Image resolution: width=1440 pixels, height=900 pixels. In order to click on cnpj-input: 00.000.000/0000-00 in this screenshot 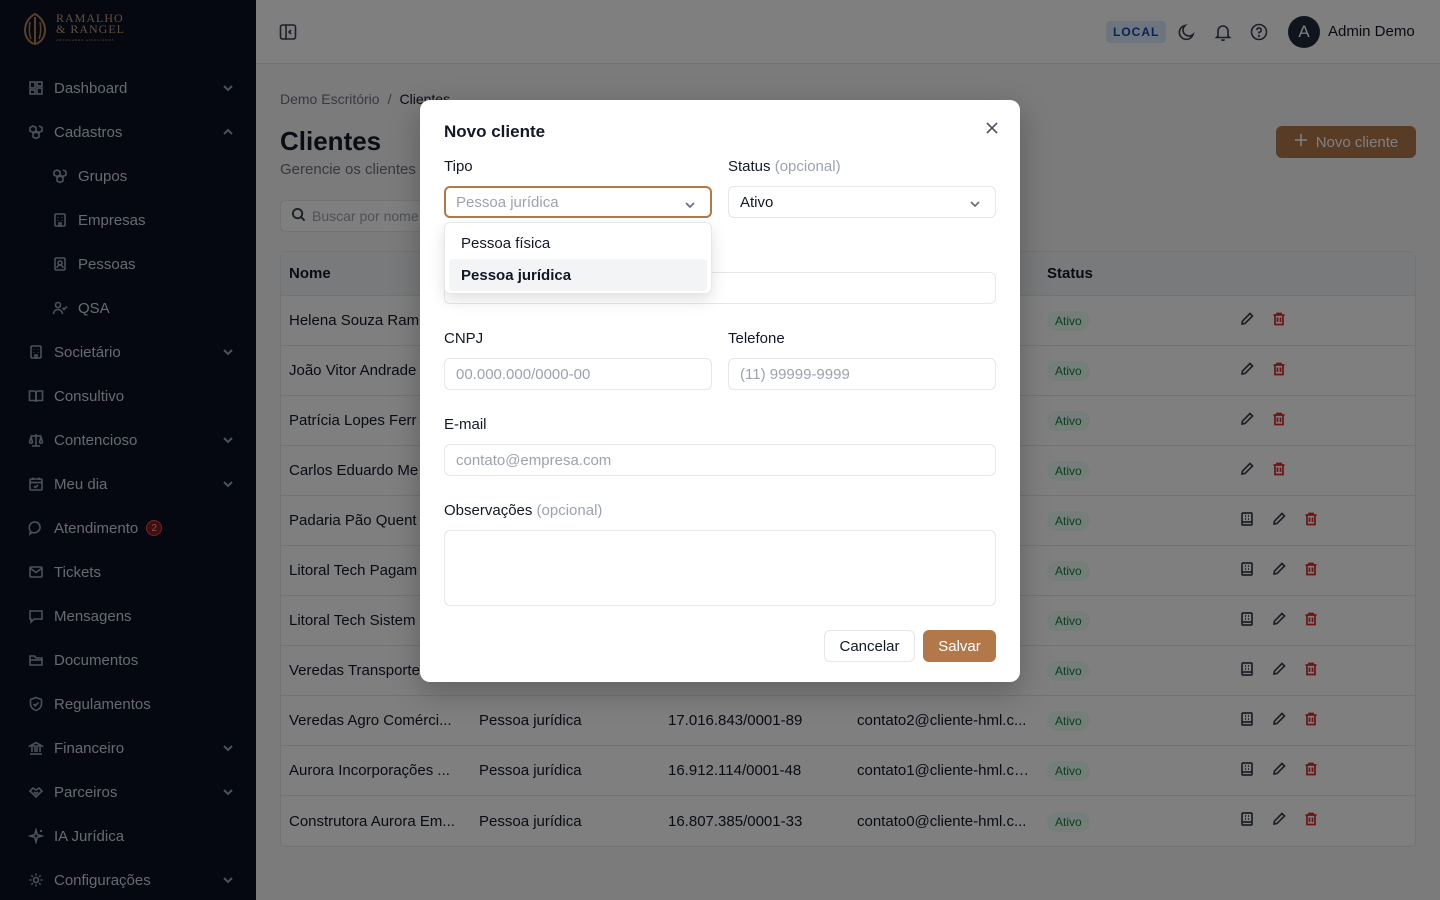, I will do `click(578, 374)`.